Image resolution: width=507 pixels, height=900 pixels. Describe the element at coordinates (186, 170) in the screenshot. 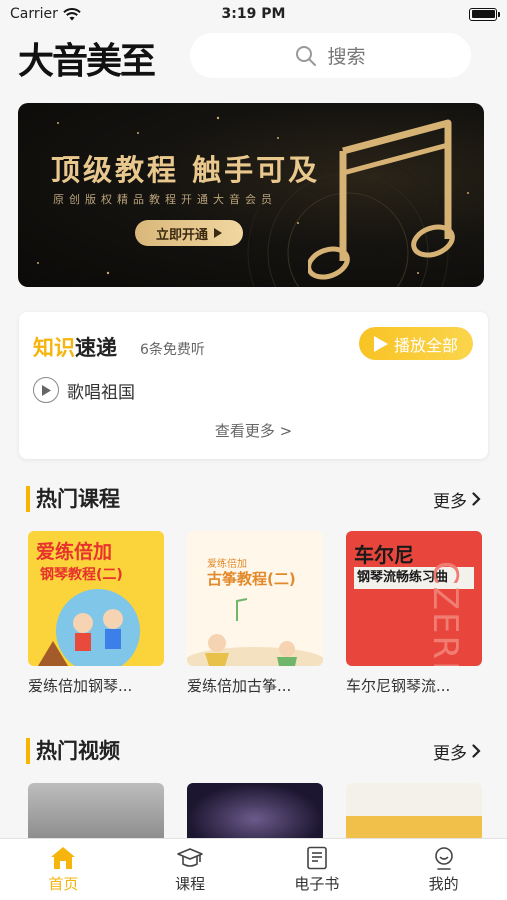

I see `banner-title: 顶级教程 触手可及` at that location.